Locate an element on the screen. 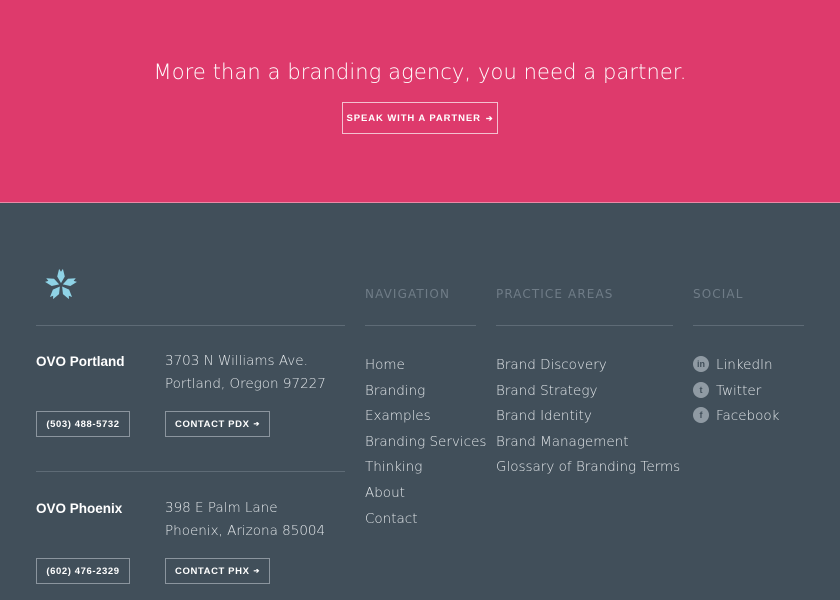 This screenshot has width=840, height=600. phone-phoenix-button: (602) 476-2329 is located at coordinates (83, 571).